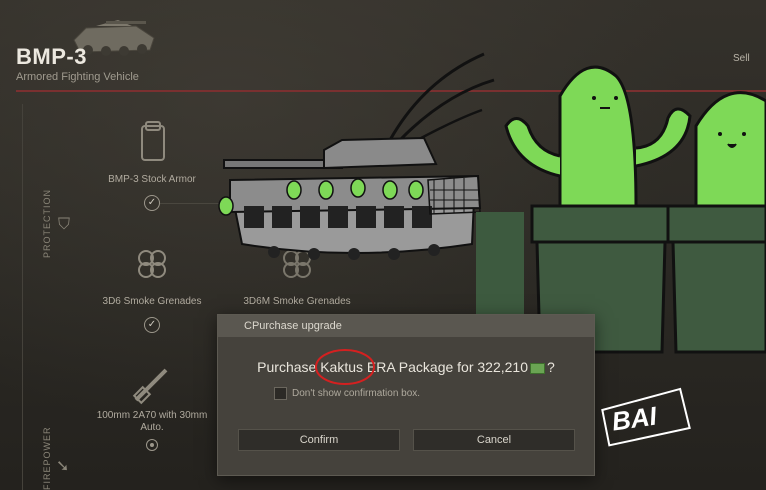 The height and width of the screenshot is (490, 766). What do you see at coordinates (356, 394) in the screenshot?
I see `dont-show-label: Don't show confirmation box.` at bounding box center [356, 394].